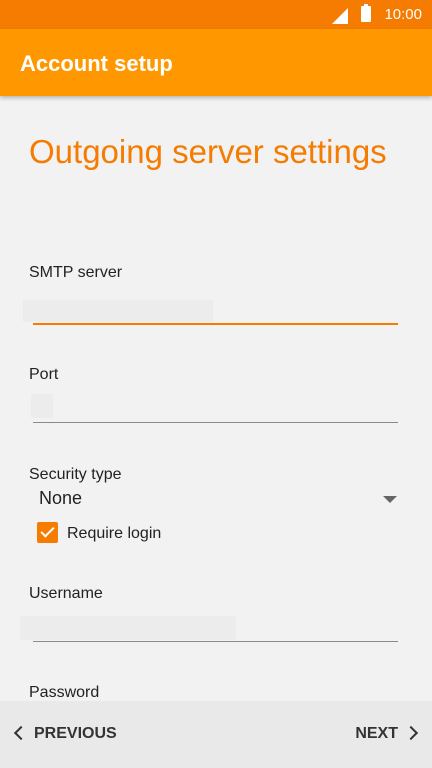 The height and width of the screenshot is (768, 432). I want to click on username-underline, so click(215, 641).